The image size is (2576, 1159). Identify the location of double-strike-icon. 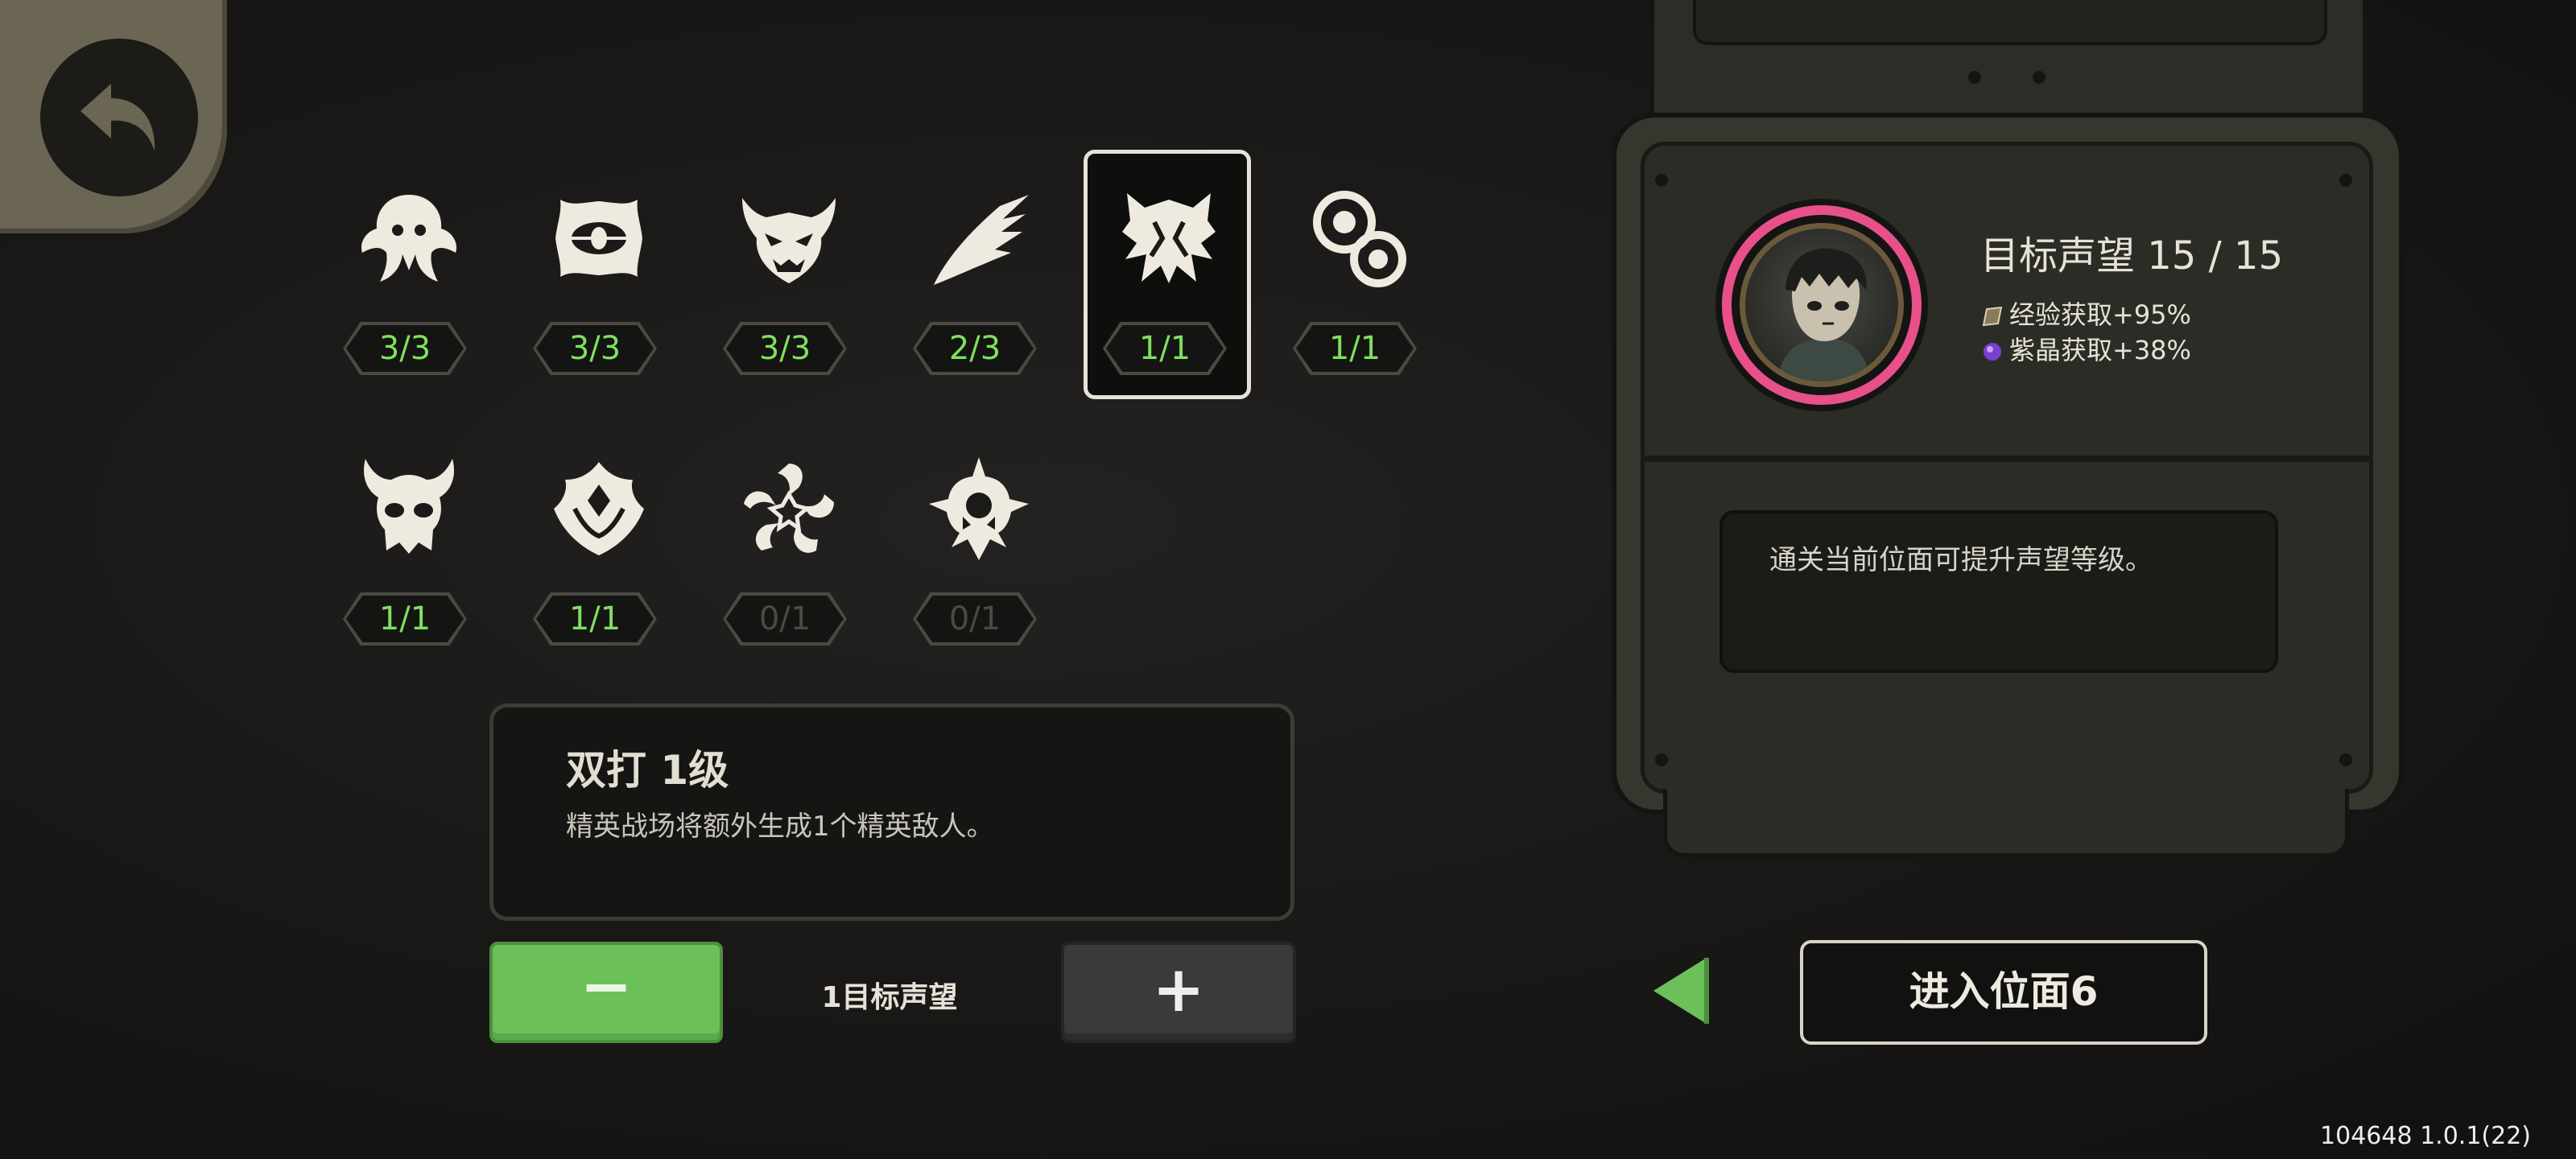
(1169, 238).